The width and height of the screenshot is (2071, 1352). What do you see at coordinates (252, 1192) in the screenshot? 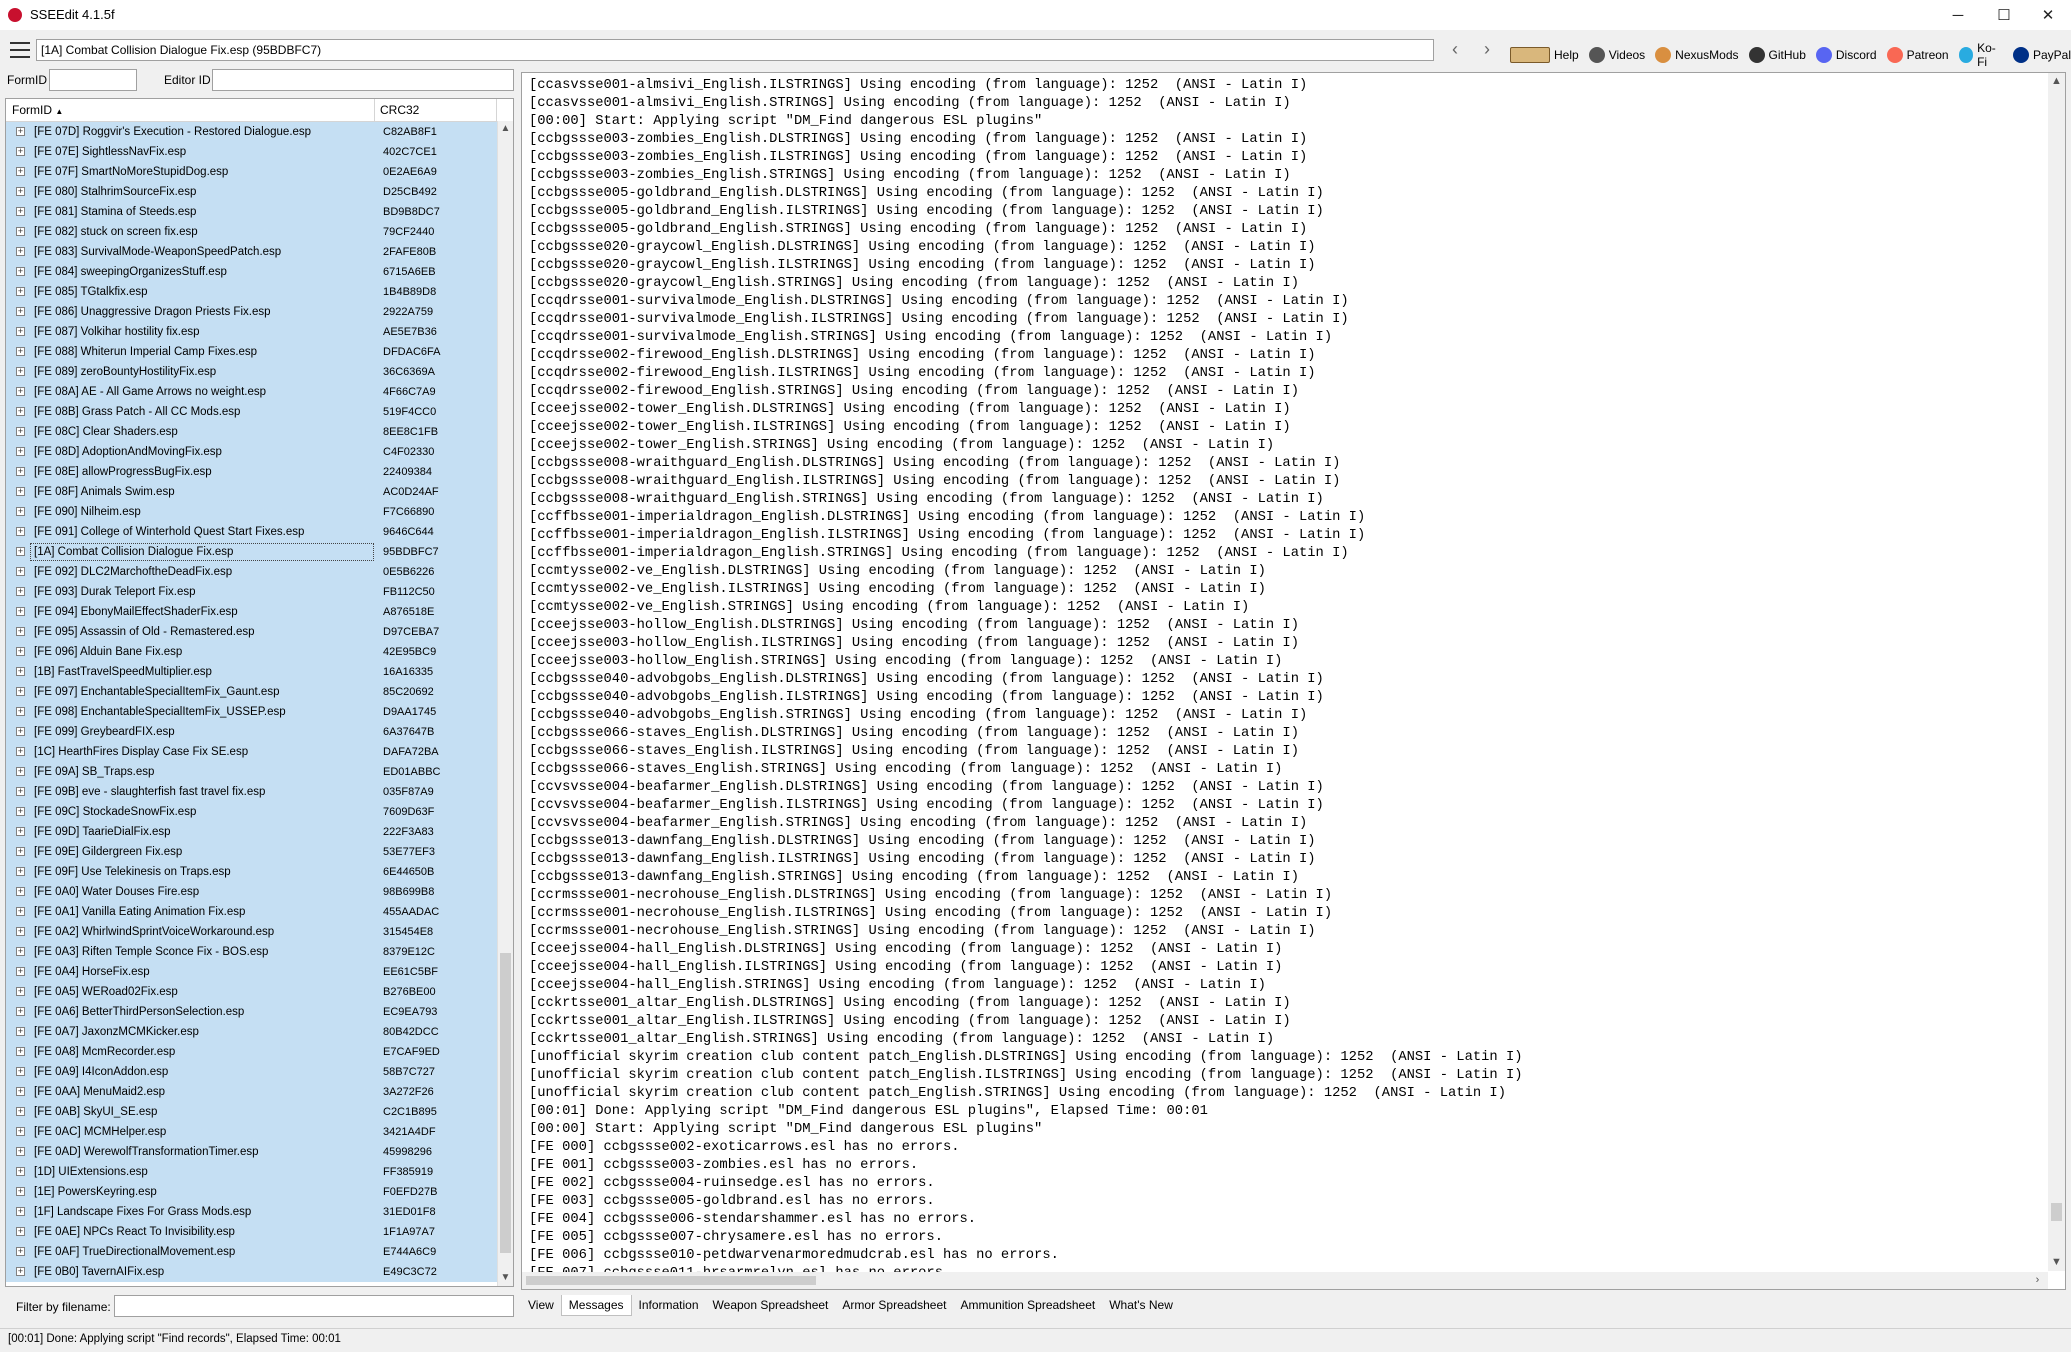
I see `tree-row: + [1E] PowersKeyring.esp F0EFD27B` at bounding box center [252, 1192].